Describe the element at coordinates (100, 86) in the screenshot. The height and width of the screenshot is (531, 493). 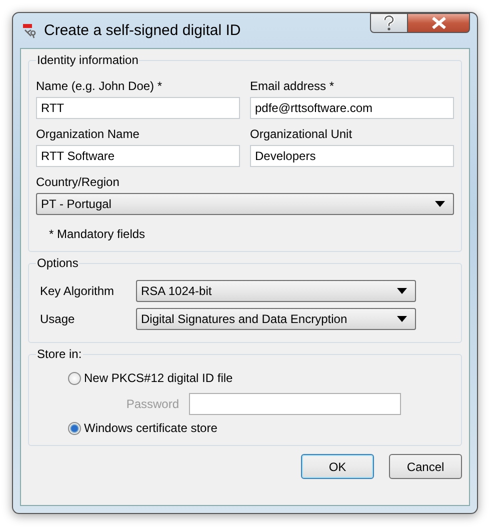
I see `field-label: Name (e.g. John Doe) *` at that location.